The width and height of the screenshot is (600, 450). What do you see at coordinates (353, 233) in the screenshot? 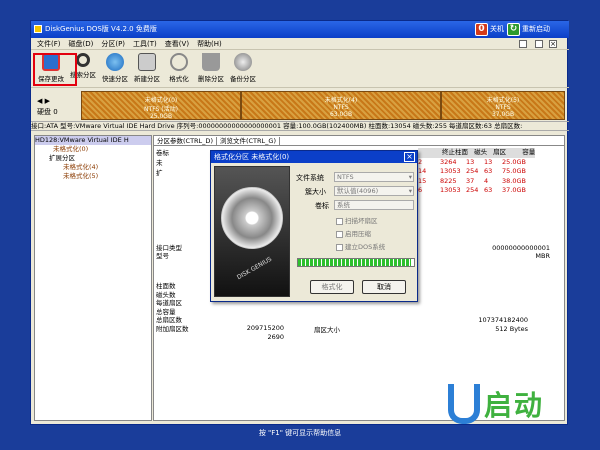
I see `enable-compression-checkbox: 启用压缩` at bounding box center [353, 233].